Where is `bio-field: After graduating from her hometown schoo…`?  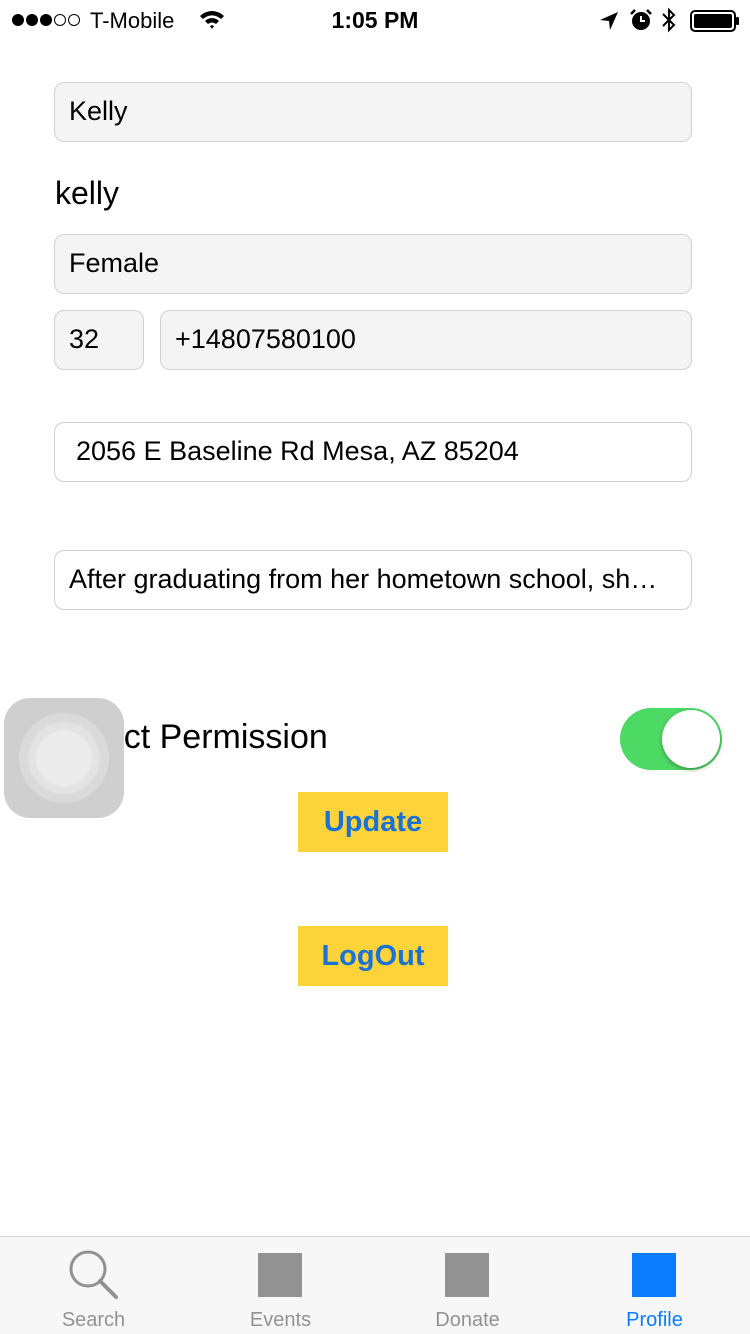 bio-field: After graduating from her hometown schoo… is located at coordinates (373, 580).